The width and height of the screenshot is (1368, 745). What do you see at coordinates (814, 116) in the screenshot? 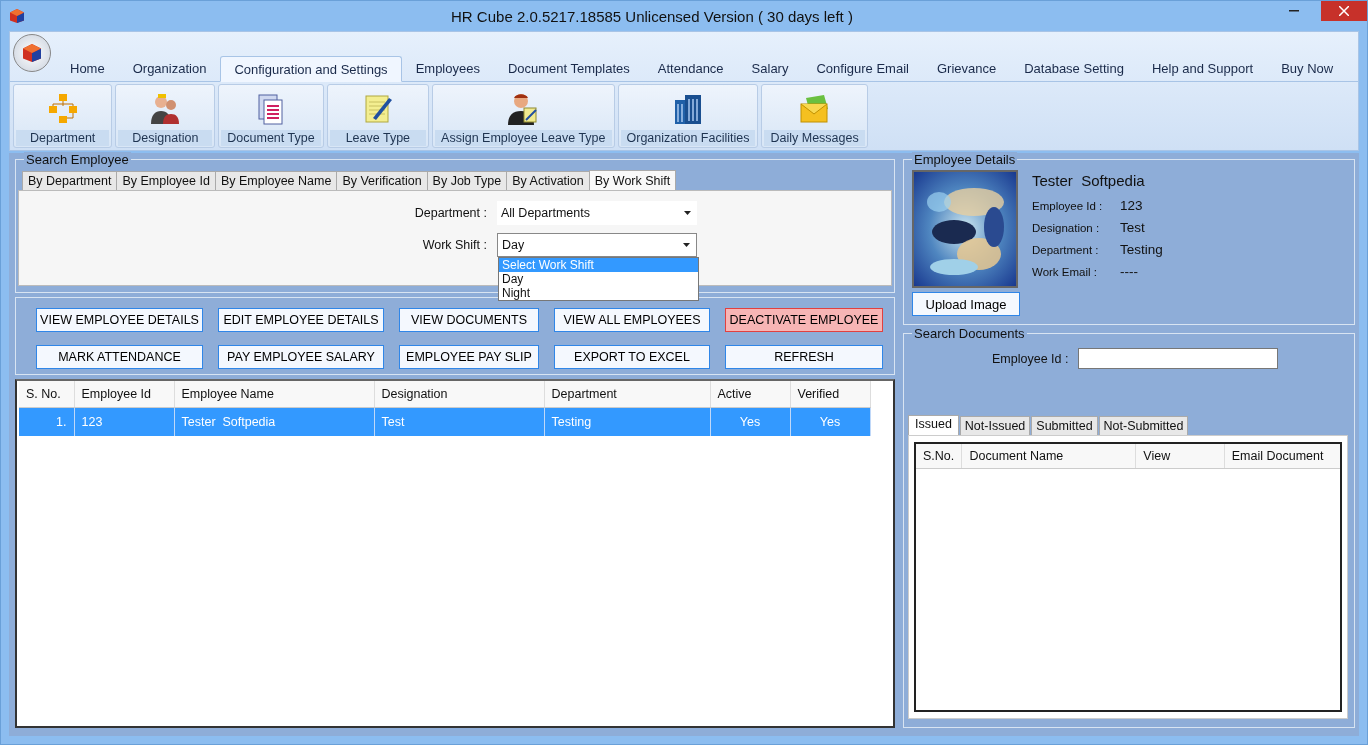
I see `ribbon-button: Daily Messages` at bounding box center [814, 116].